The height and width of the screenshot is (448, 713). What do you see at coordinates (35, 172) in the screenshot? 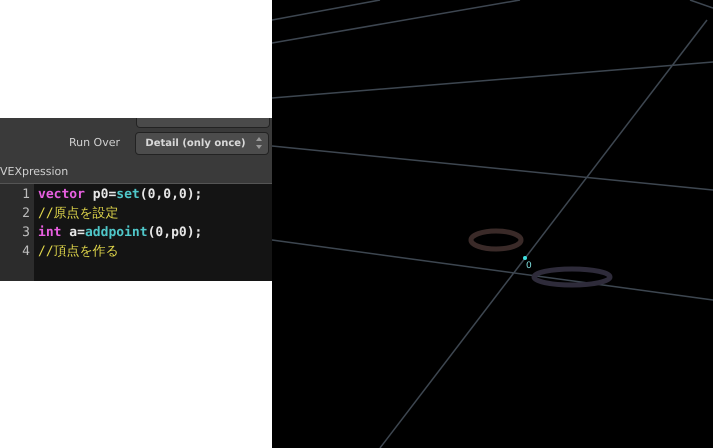
I see `section-label: VEXpression` at bounding box center [35, 172].